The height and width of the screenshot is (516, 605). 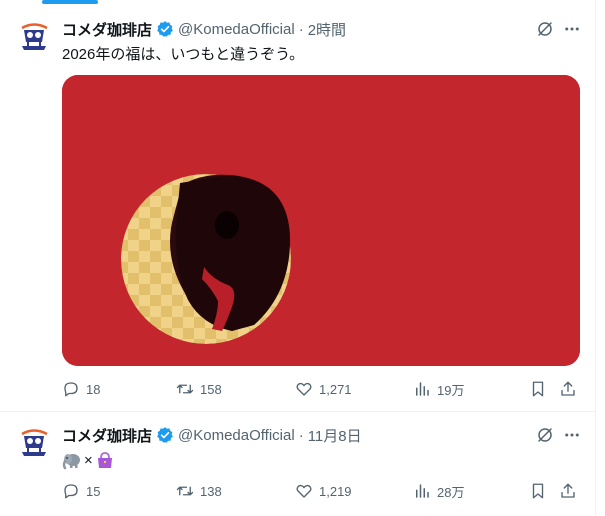 I want to click on reply-button: 18, so click(x=81, y=389).